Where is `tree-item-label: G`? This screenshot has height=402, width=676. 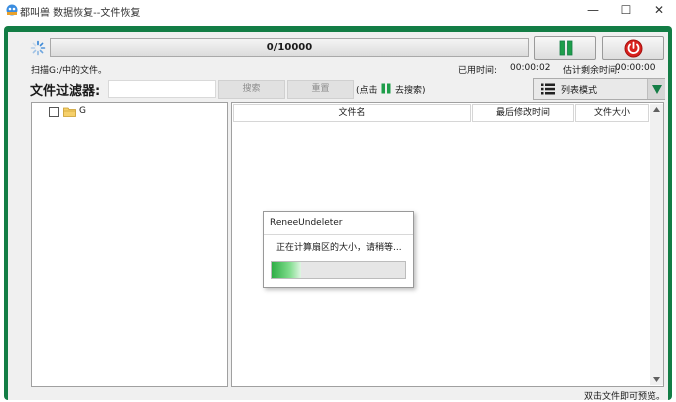
tree-item-label: G is located at coordinates (82, 111).